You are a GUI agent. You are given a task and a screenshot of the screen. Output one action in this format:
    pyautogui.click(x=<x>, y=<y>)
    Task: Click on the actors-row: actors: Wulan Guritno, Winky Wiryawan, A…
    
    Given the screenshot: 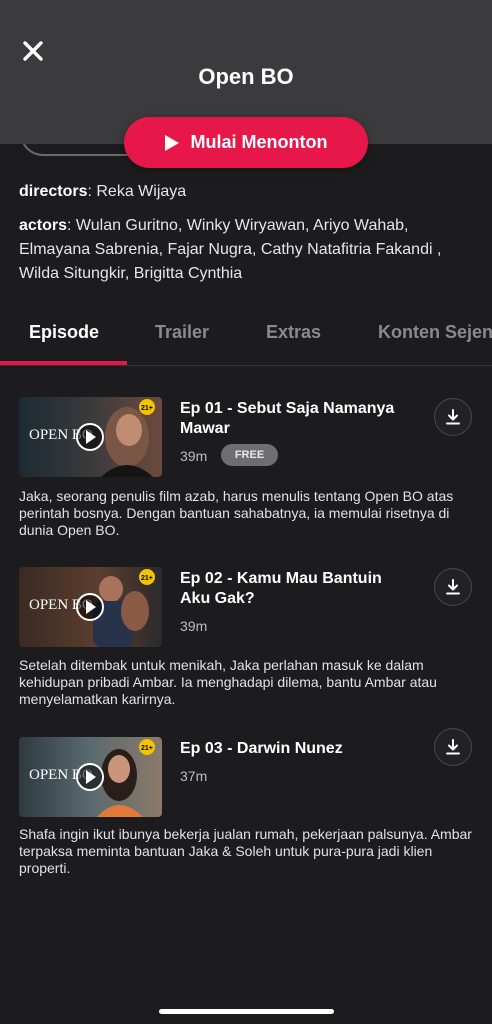 What is the action you would take?
    pyautogui.click(x=230, y=249)
    